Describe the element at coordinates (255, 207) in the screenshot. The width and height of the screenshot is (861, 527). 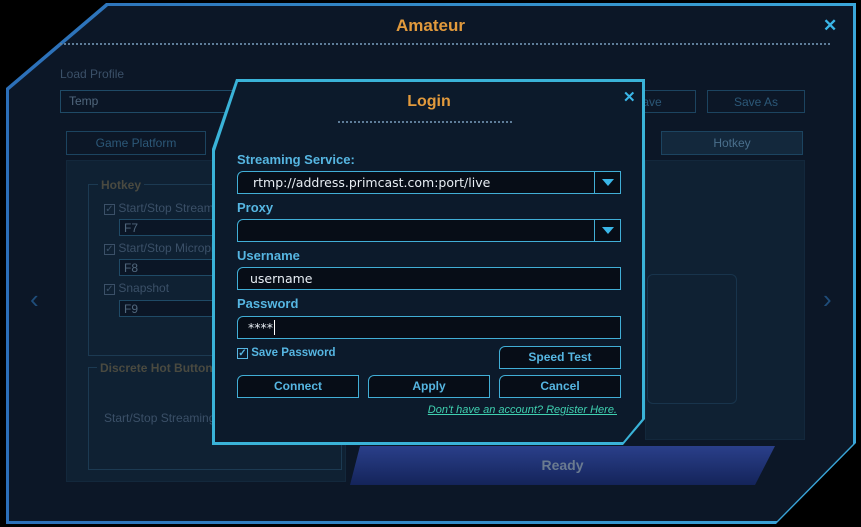
I see `proxy-label: Proxy` at that location.